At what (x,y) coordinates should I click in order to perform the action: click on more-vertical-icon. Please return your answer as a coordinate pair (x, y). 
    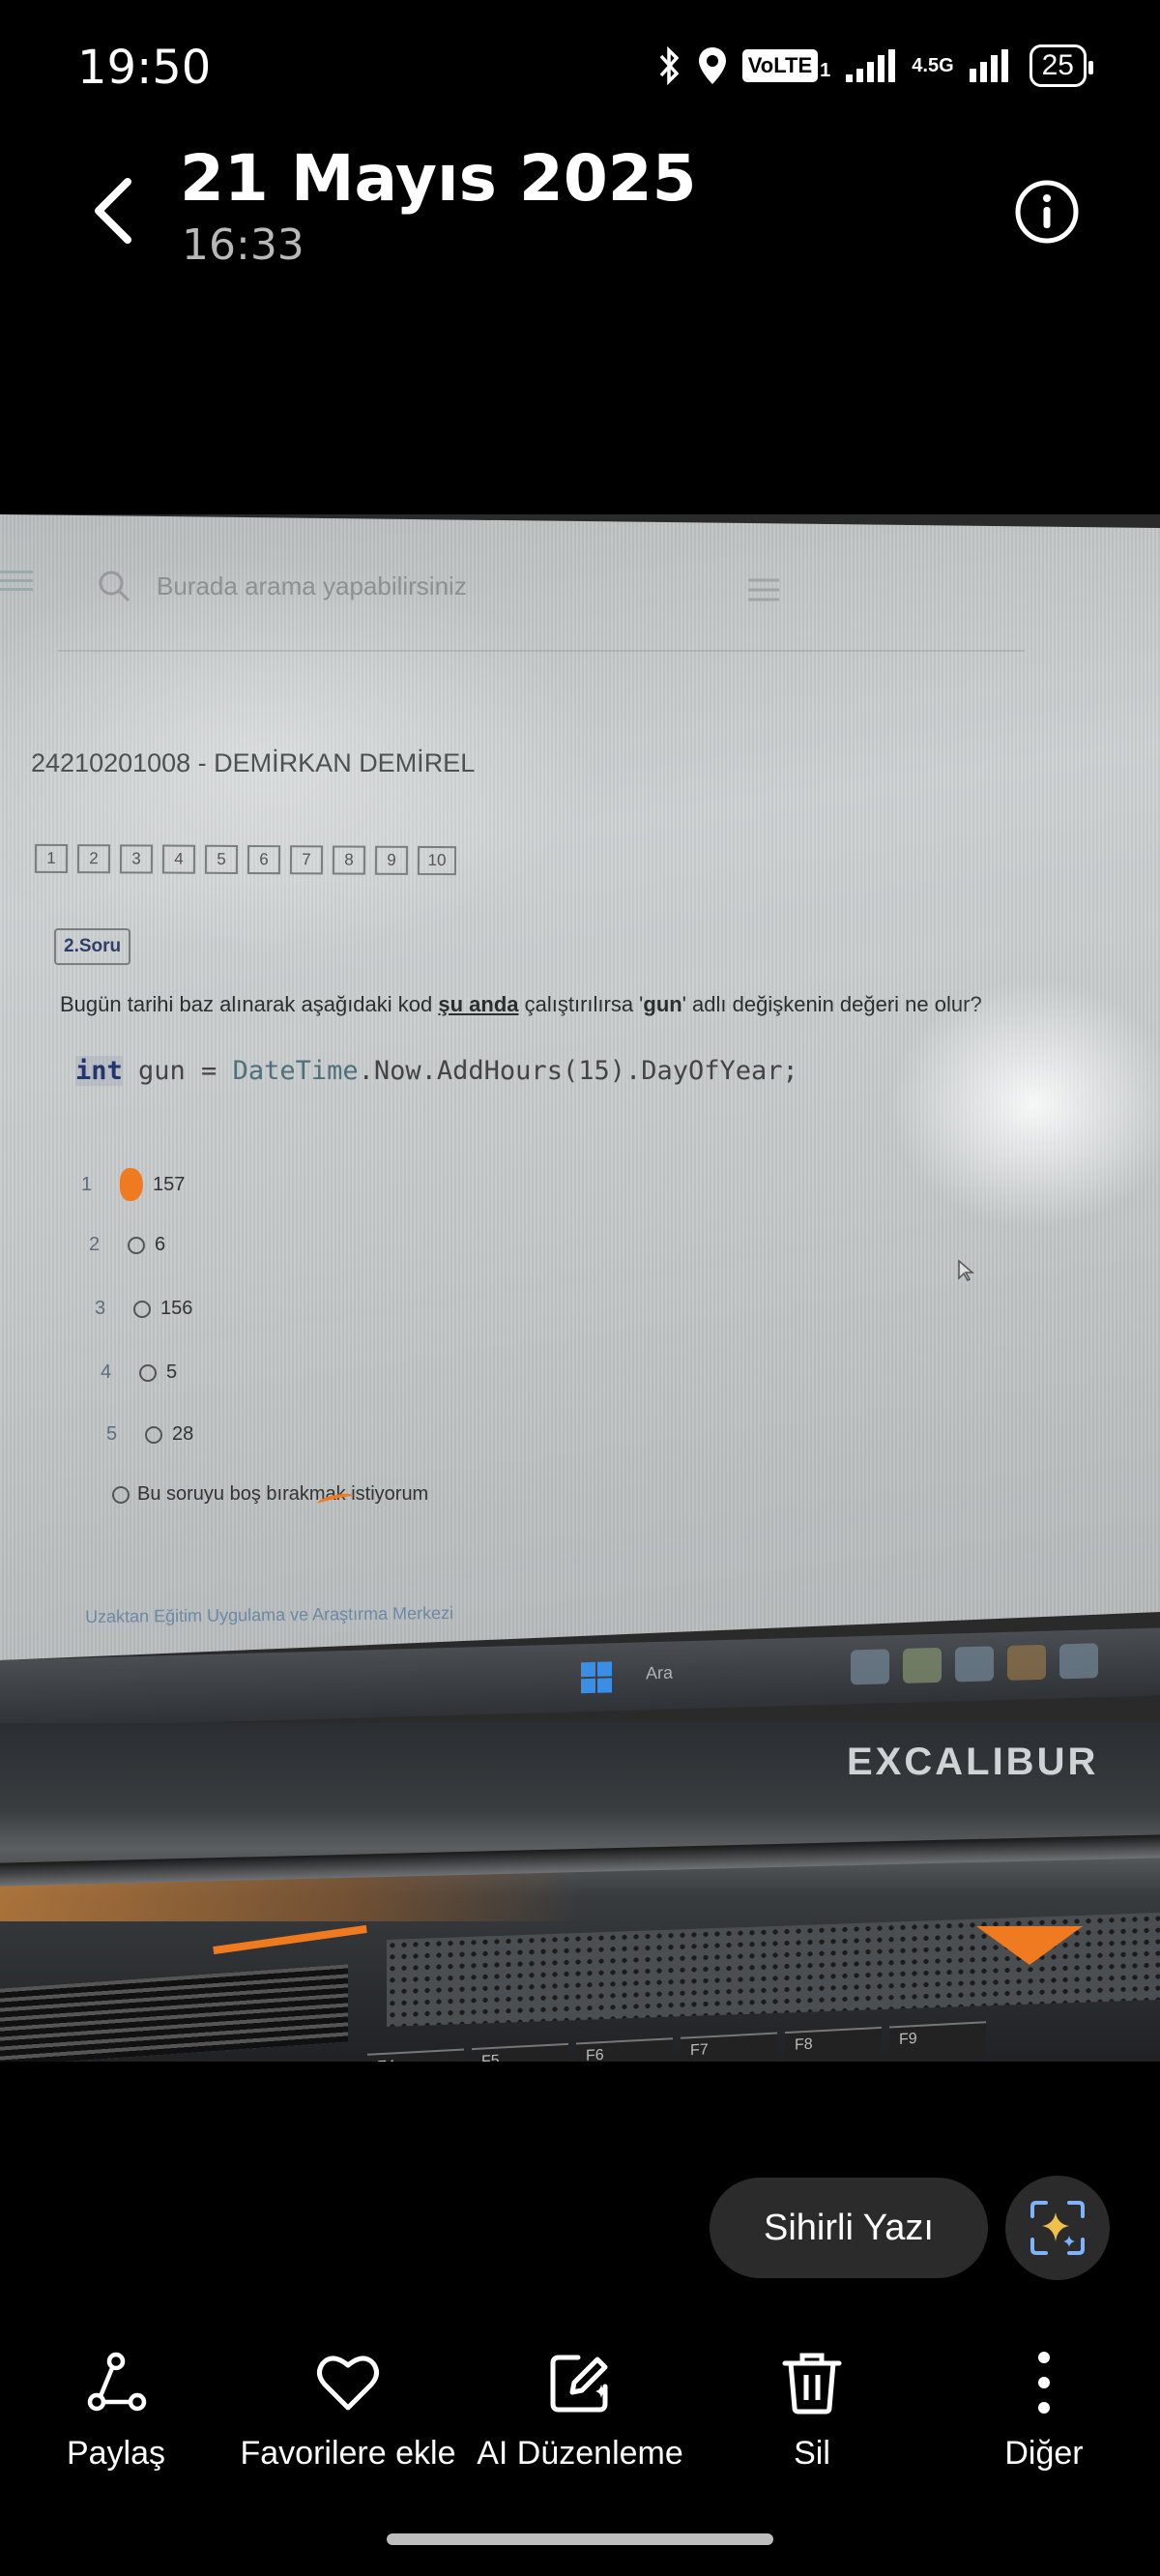
    Looking at the image, I should click on (1044, 2383).